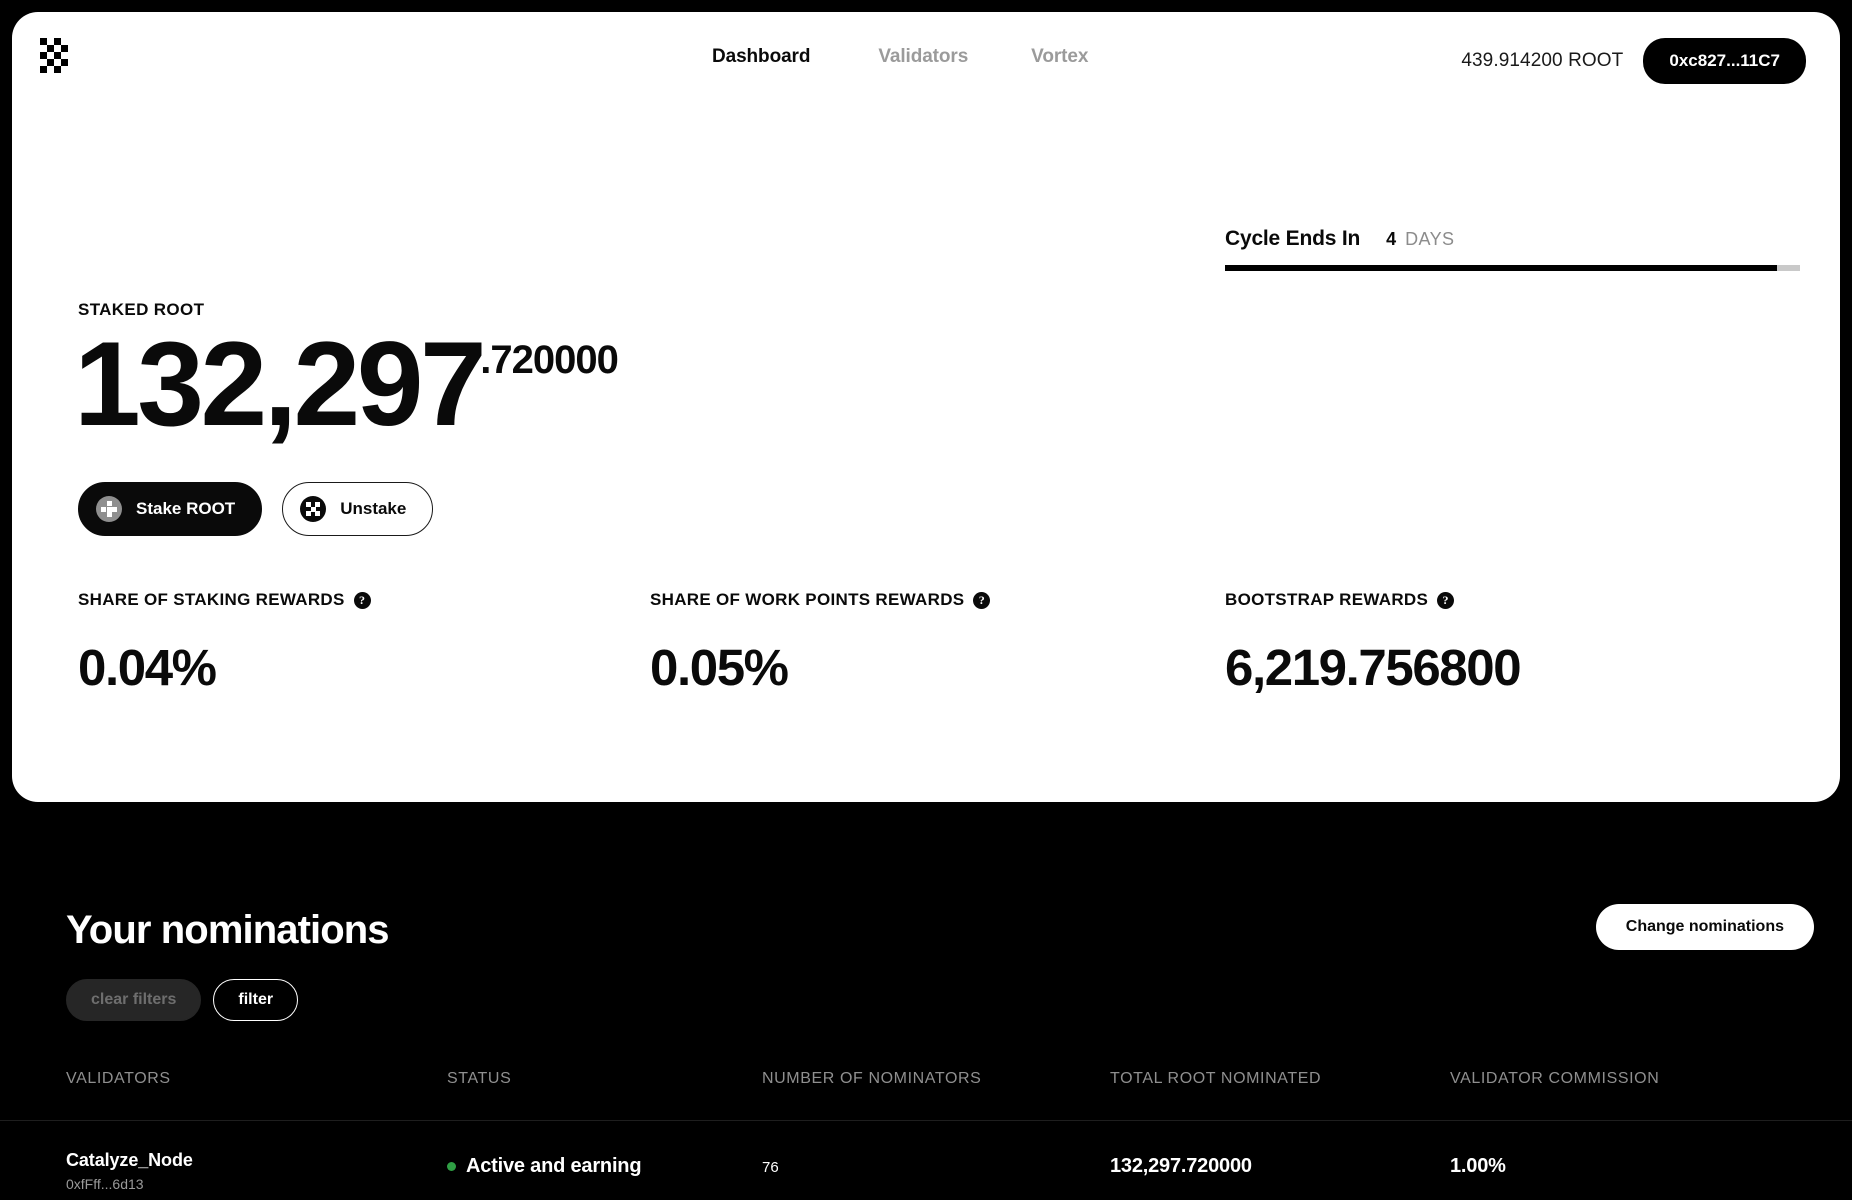  I want to click on unstake-label: Unstake, so click(373, 508).